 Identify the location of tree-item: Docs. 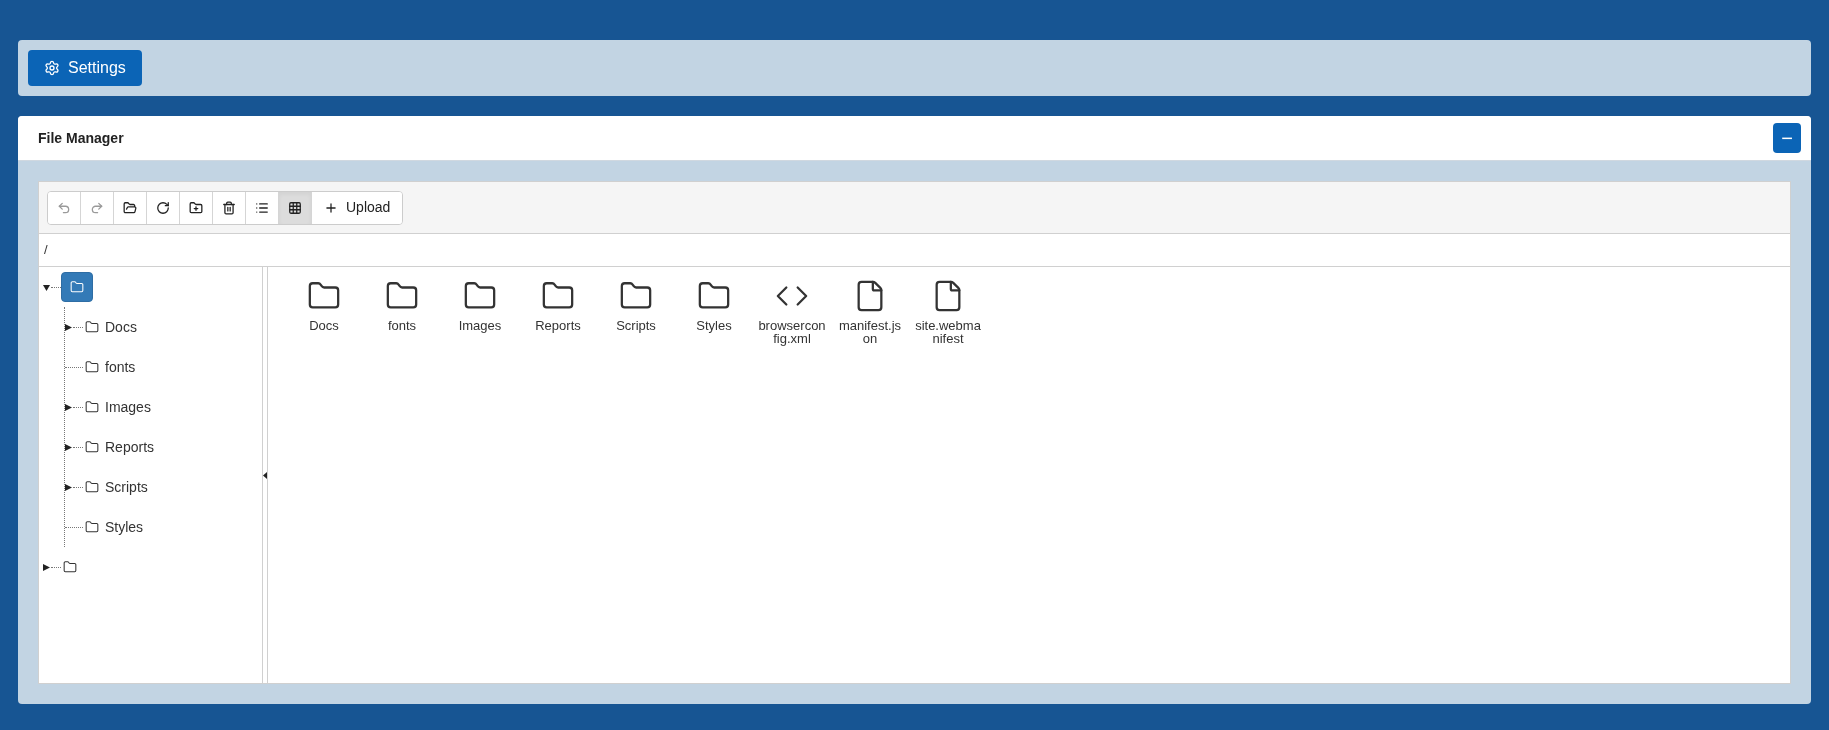
(111, 327).